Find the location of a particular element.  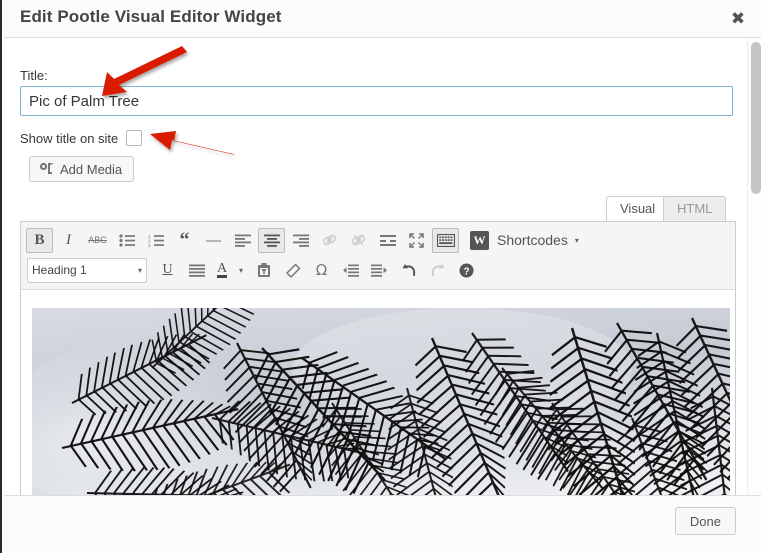

fullscreen-button is located at coordinates (416, 240).